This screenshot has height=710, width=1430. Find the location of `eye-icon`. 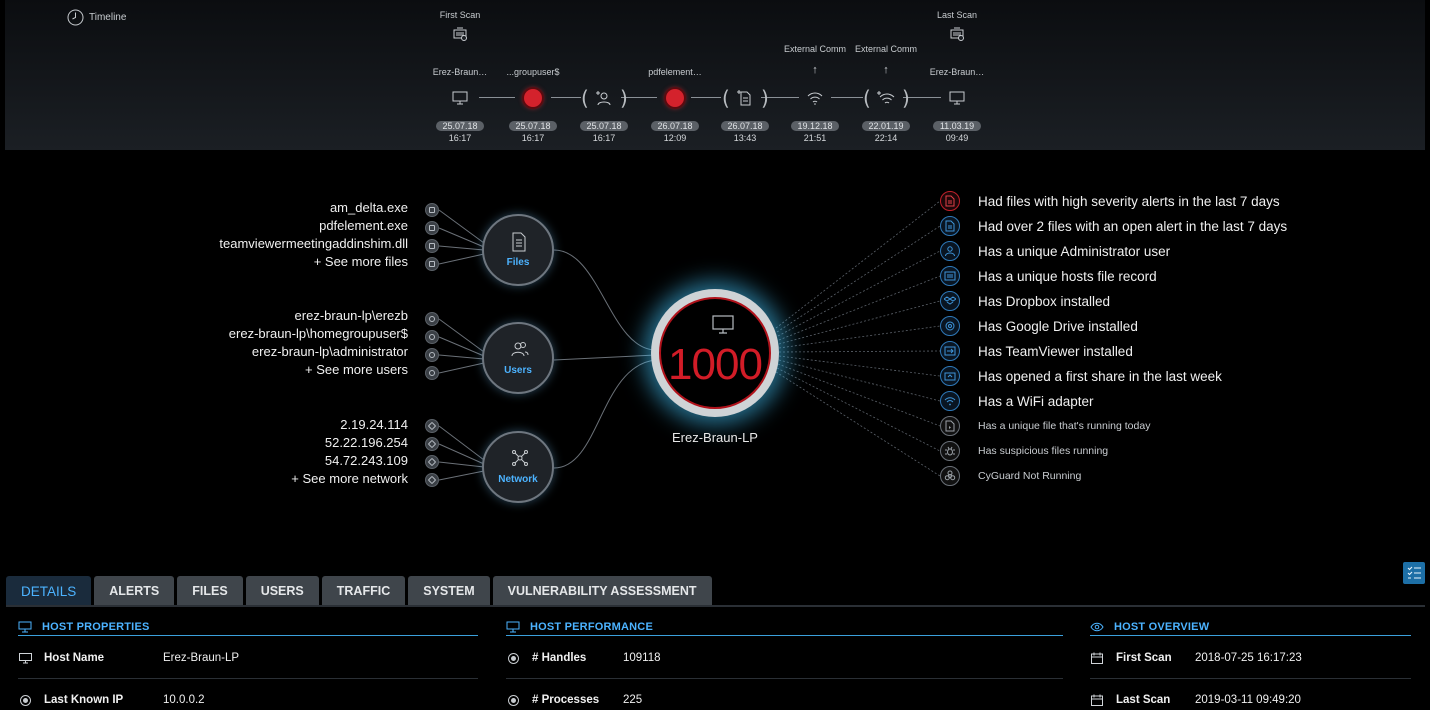

eye-icon is located at coordinates (1097, 626).